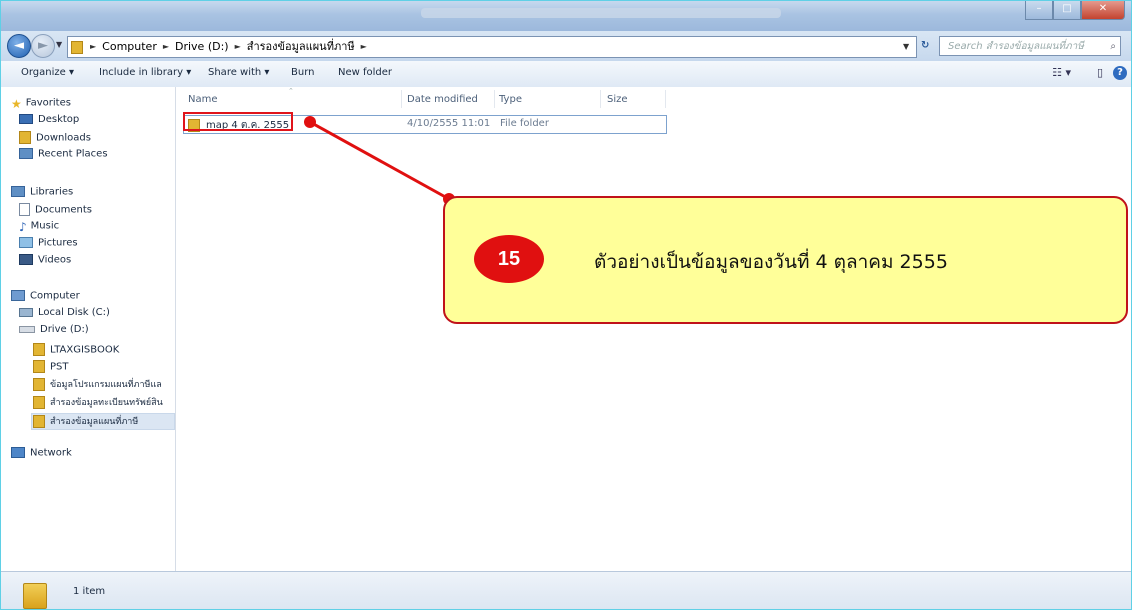 The image size is (1132, 610). What do you see at coordinates (310, 122) in the screenshot?
I see `connector-start-dot` at bounding box center [310, 122].